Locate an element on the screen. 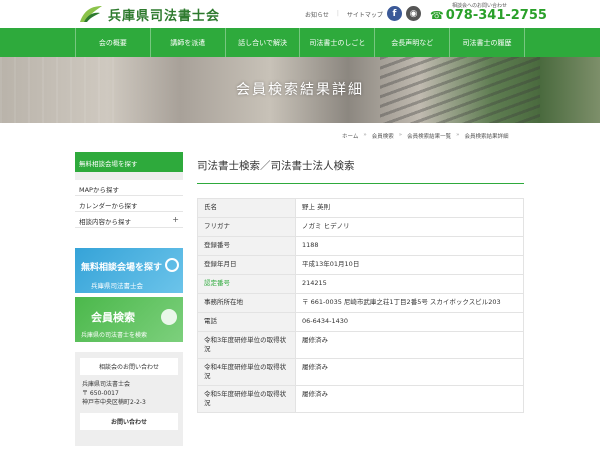 This screenshot has height=450, width=600. row-key: 電話 is located at coordinates (246, 322).